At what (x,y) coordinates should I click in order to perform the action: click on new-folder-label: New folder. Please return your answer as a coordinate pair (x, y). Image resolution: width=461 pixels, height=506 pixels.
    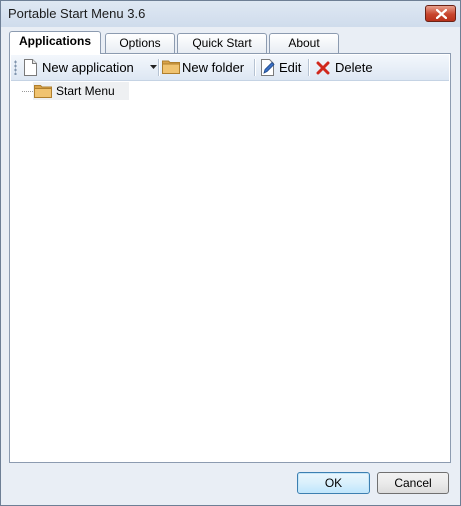
    Looking at the image, I should click on (213, 67).